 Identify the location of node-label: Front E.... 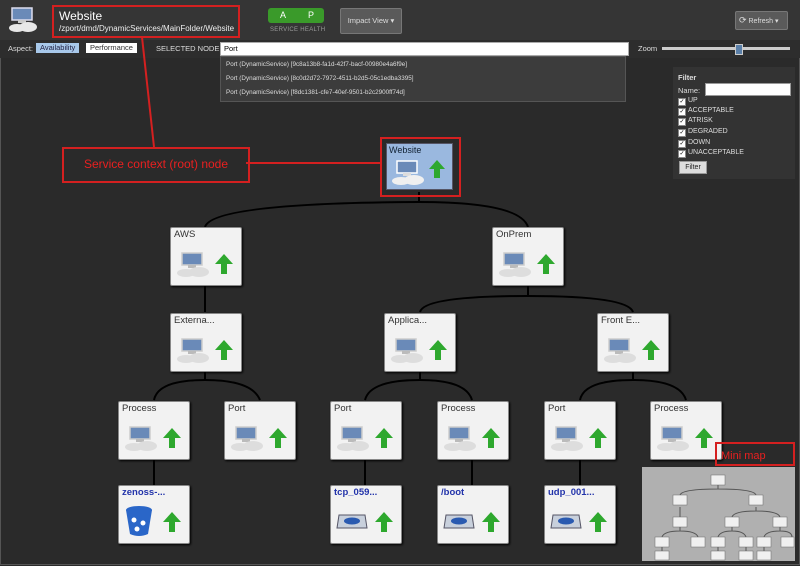
(621, 320).